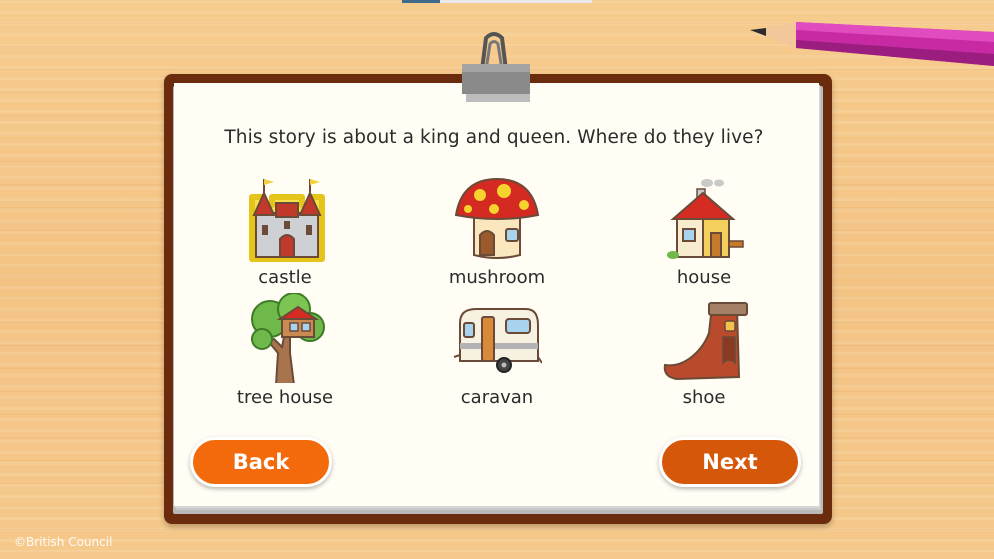  Describe the element at coordinates (285, 277) in the screenshot. I see `choice-label: castle` at that location.